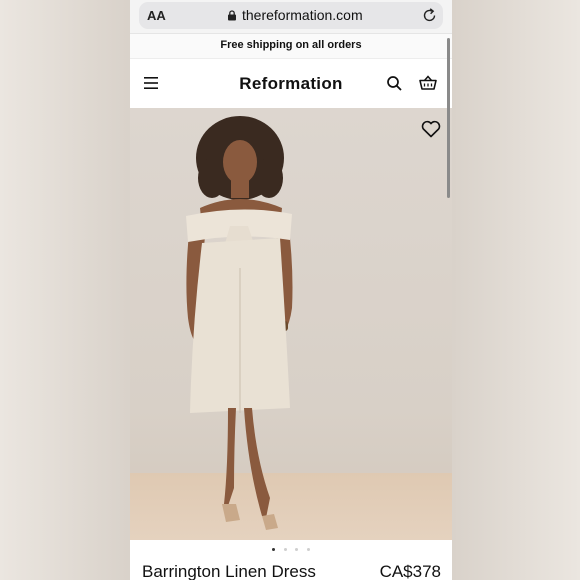 The height and width of the screenshot is (580, 580). Describe the element at coordinates (156, 15) in the screenshot. I see `text-size-button: AA` at that location.